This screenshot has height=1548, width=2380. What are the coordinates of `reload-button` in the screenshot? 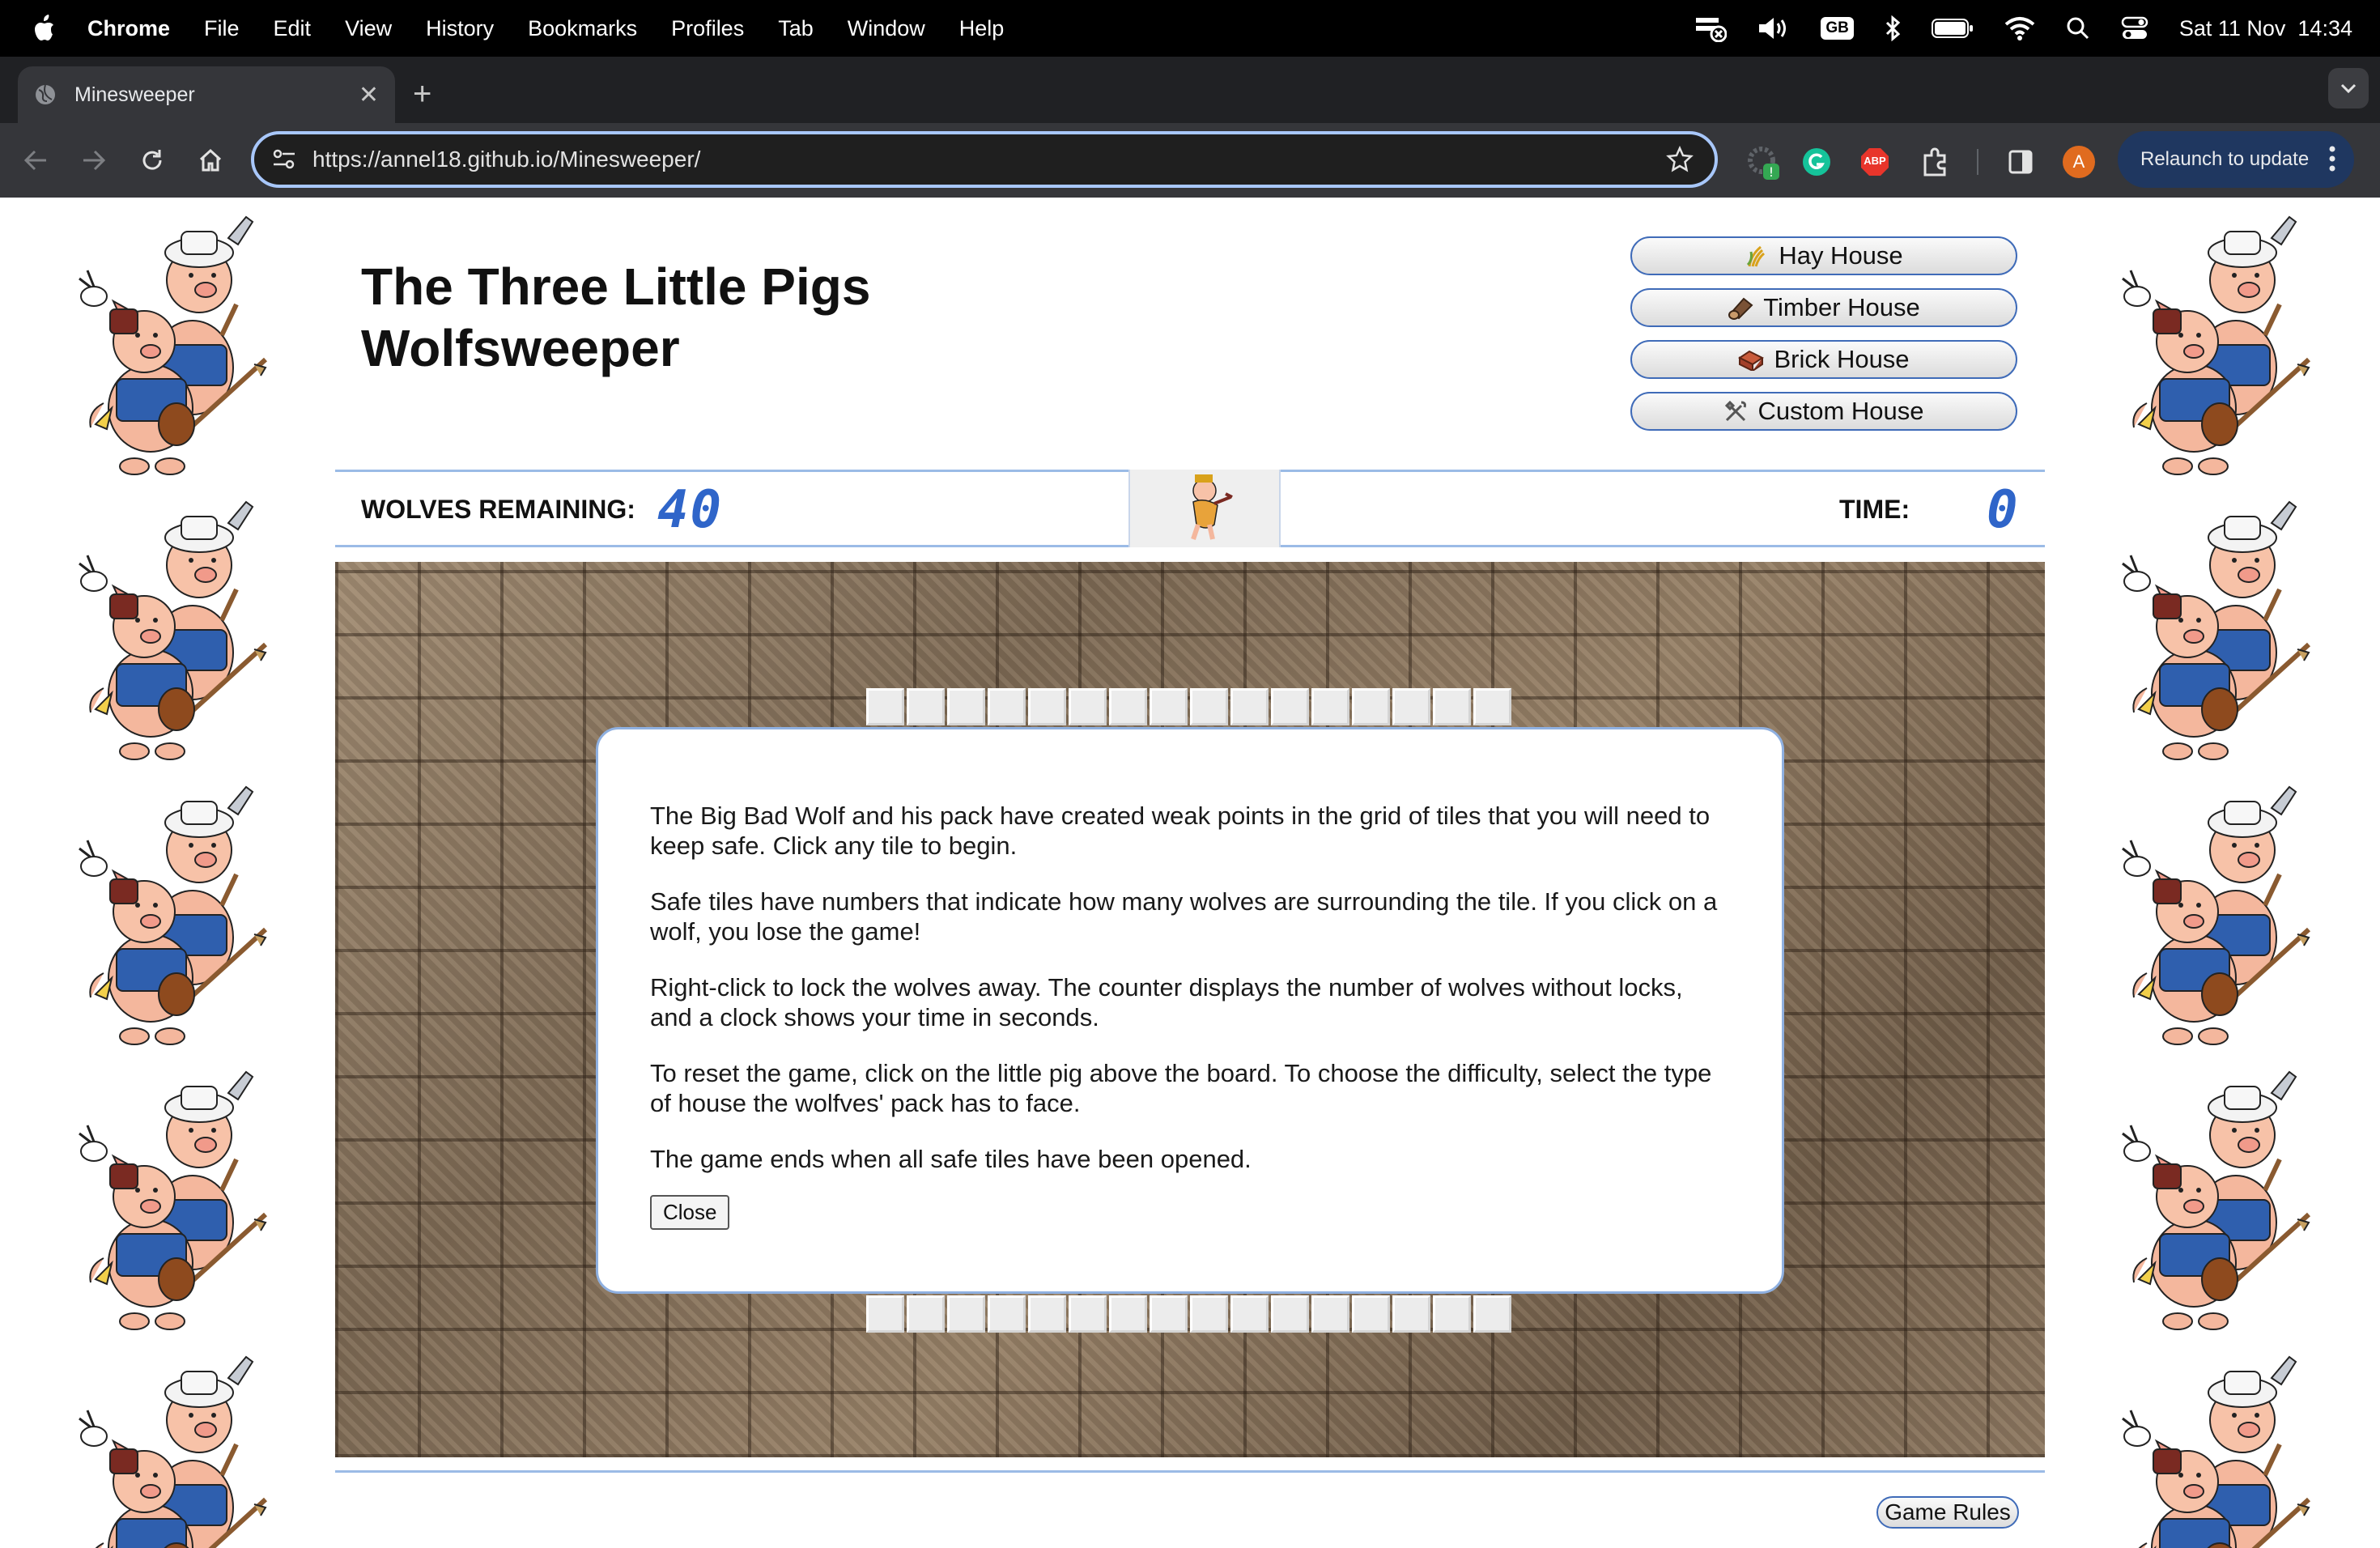 It's located at (152, 160).